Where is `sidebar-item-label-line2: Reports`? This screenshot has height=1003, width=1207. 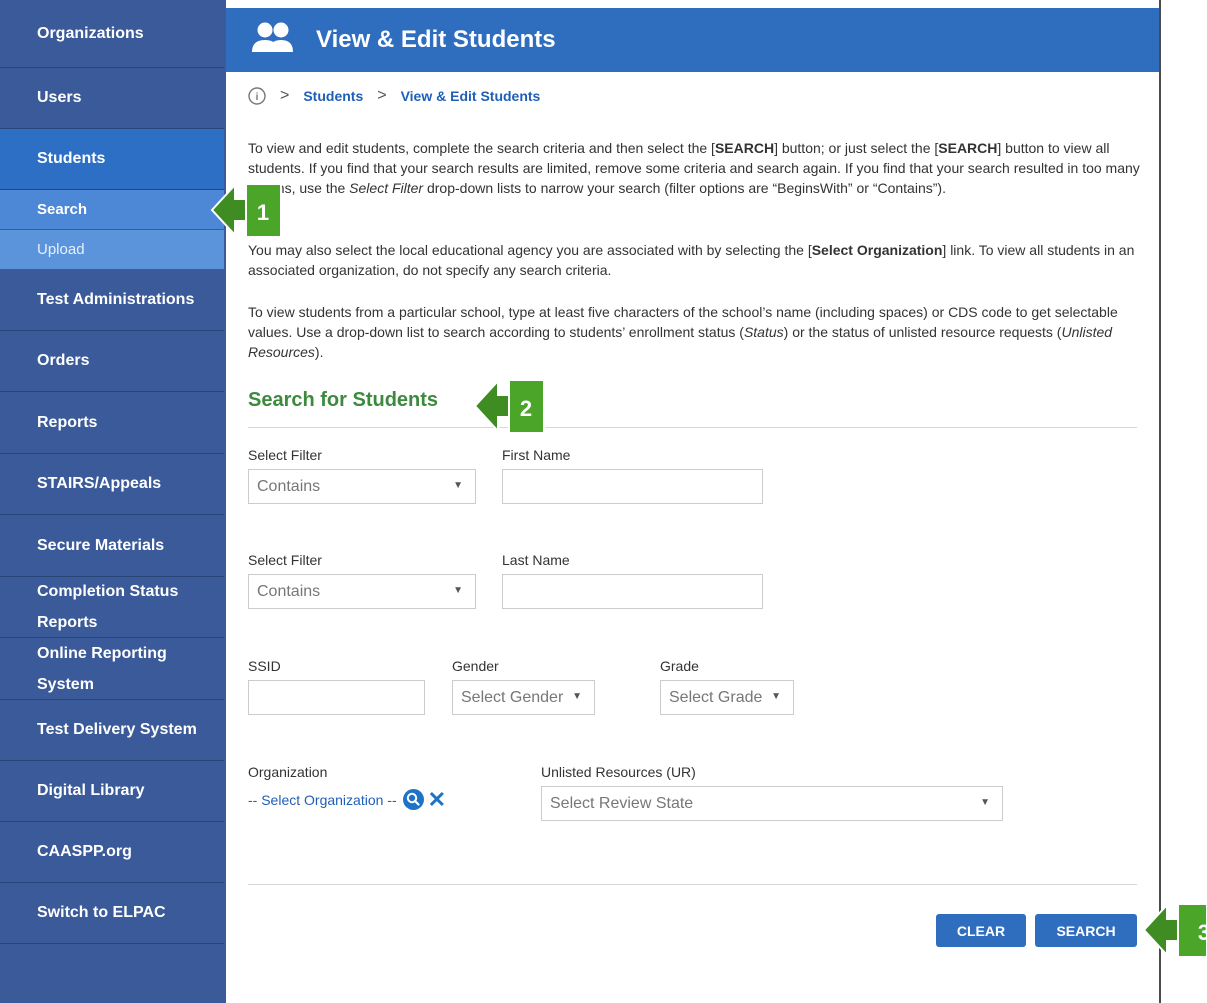
sidebar-item-label-line2: Reports is located at coordinates (67, 622).